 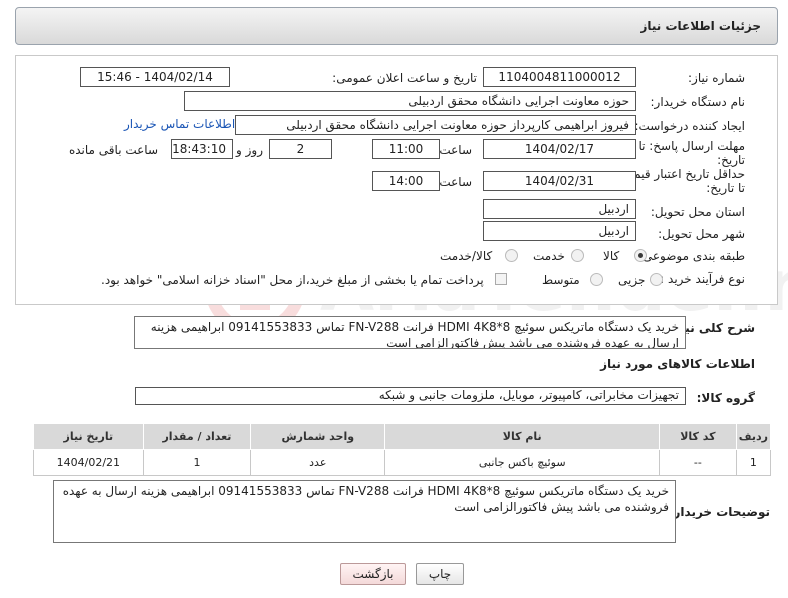 What do you see at coordinates (691, 146) in the screenshot?
I see `deadline-label: مهلت ارسال پاسخ: تا` at bounding box center [691, 146].